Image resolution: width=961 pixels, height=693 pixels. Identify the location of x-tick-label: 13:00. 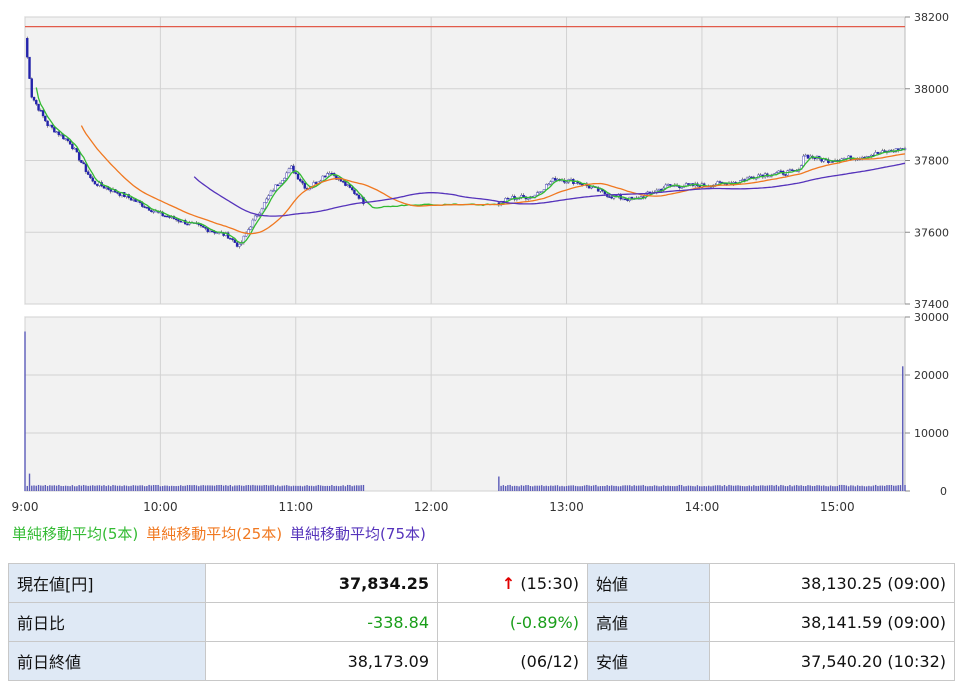
(566, 507).